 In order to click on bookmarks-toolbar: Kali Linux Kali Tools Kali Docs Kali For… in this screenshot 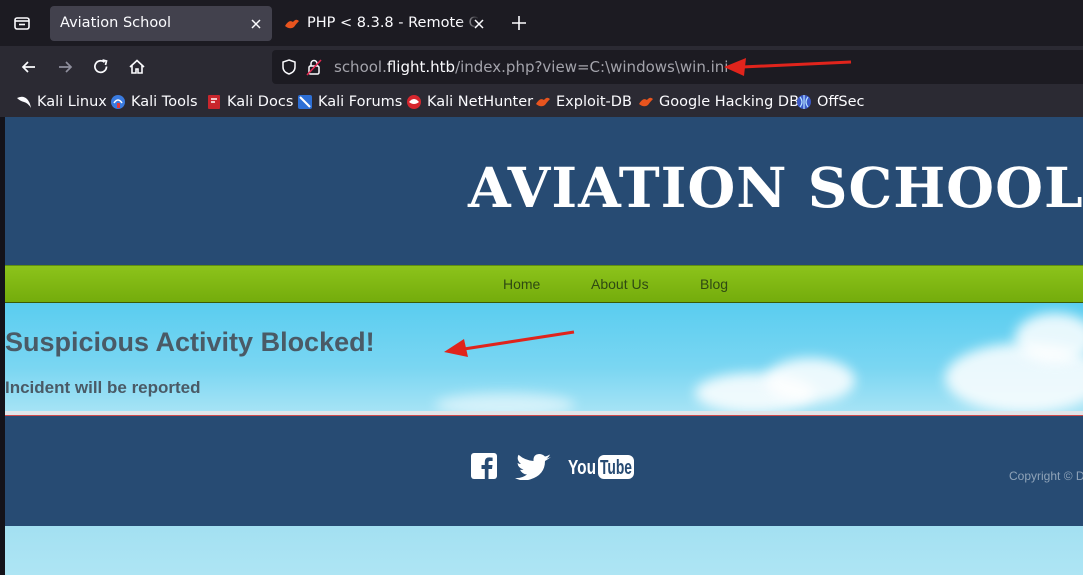, I will do `click(541, 102)`.